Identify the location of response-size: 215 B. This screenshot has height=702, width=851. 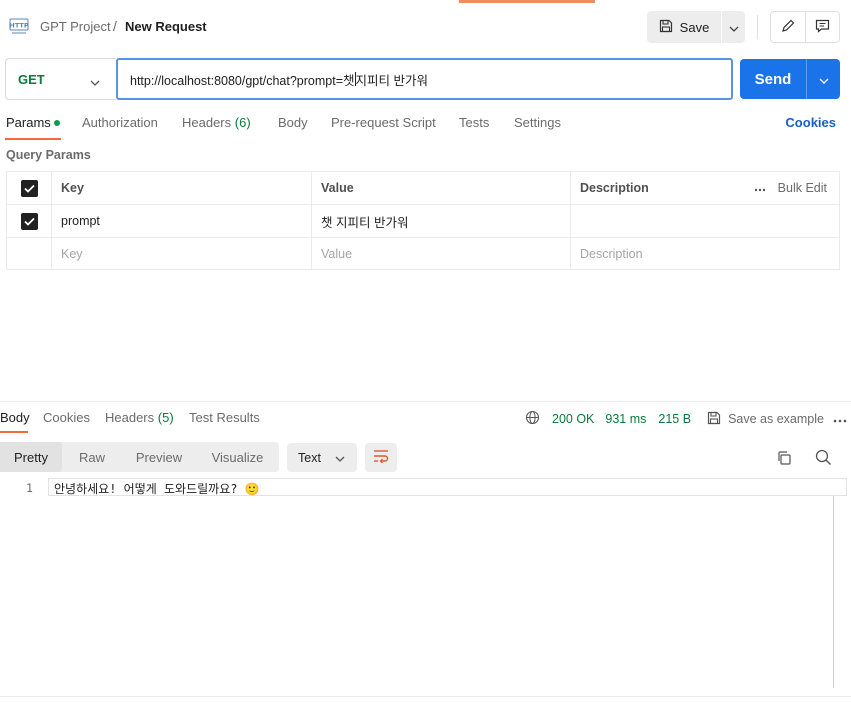
(674, 419).